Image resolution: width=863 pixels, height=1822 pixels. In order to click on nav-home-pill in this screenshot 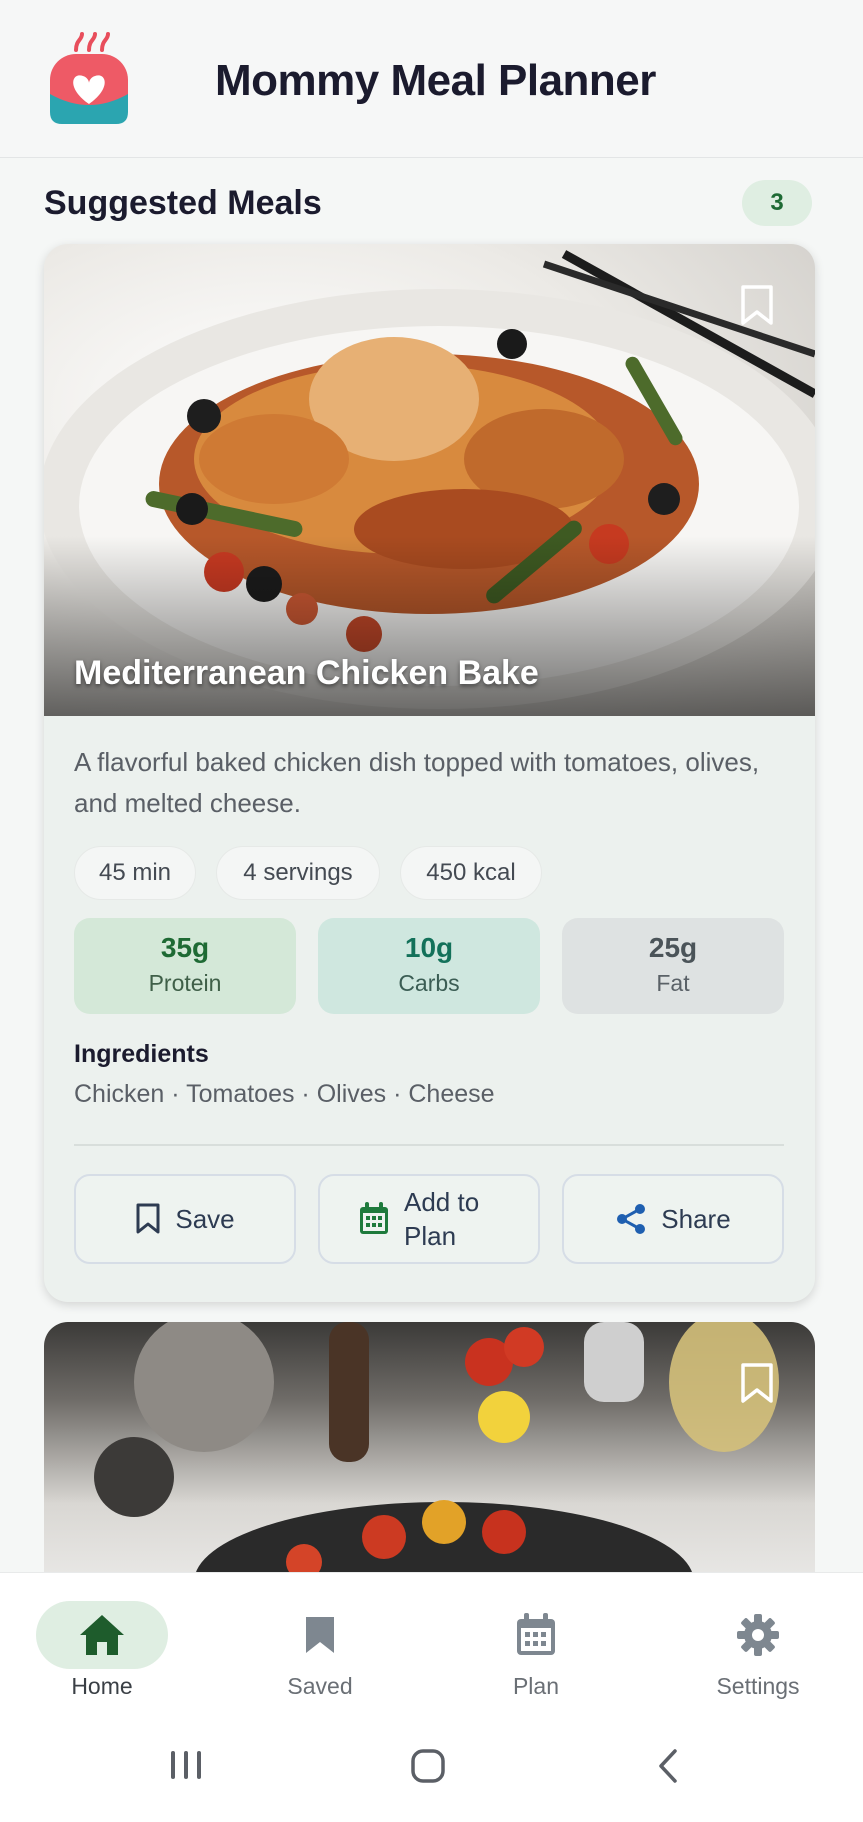, I will do `click(102, 1635)`.